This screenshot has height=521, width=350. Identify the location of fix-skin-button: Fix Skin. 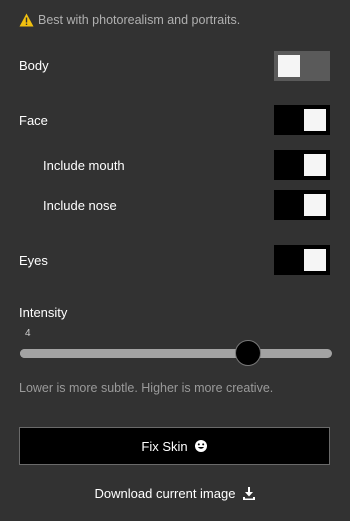
(174, 446).